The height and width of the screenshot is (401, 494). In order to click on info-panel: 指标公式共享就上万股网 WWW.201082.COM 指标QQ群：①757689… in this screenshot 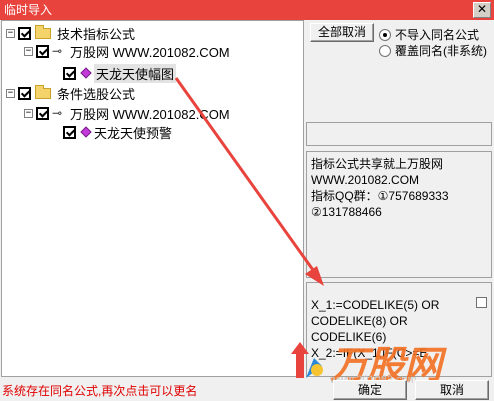, I will do `click(399, 214)`.